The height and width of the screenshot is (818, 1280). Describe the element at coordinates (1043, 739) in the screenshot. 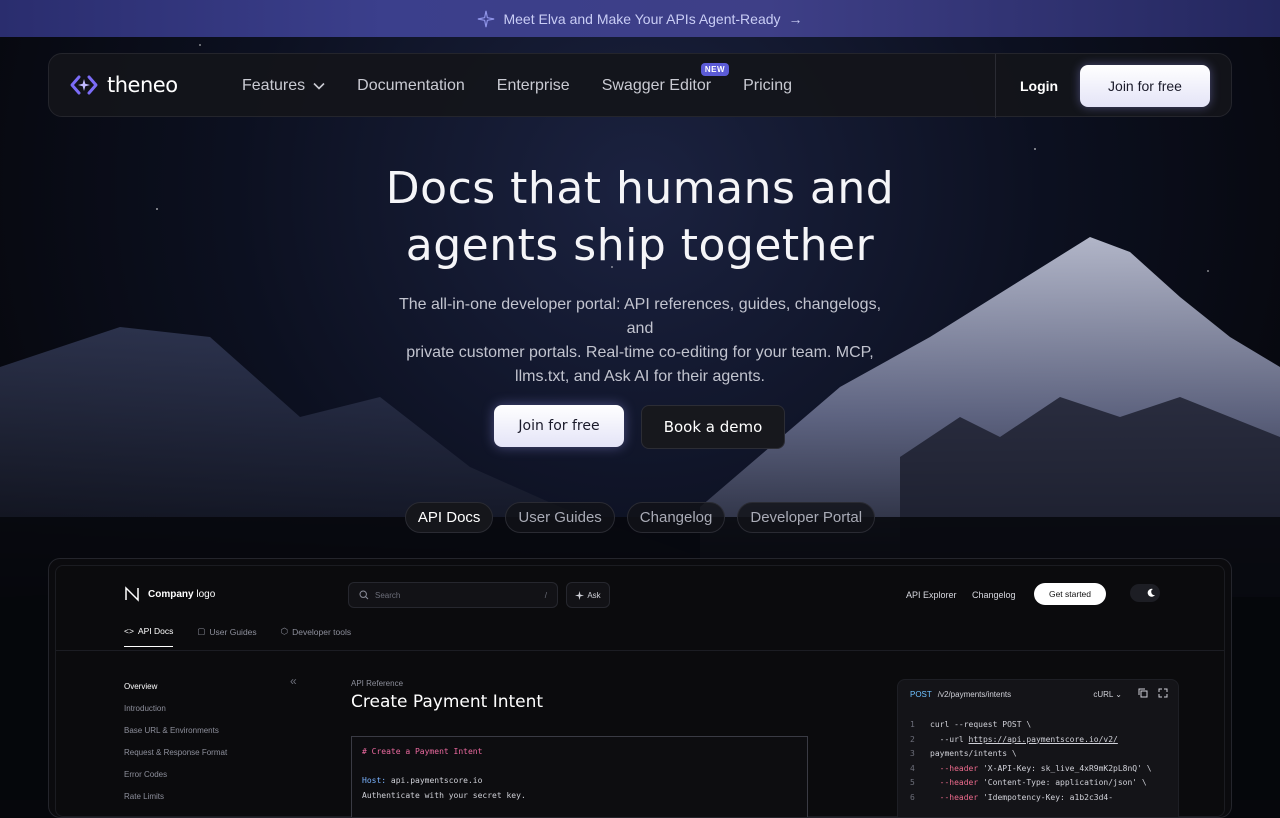

I see `code-url: https://api.paymentscore.io/v2/` at that location.